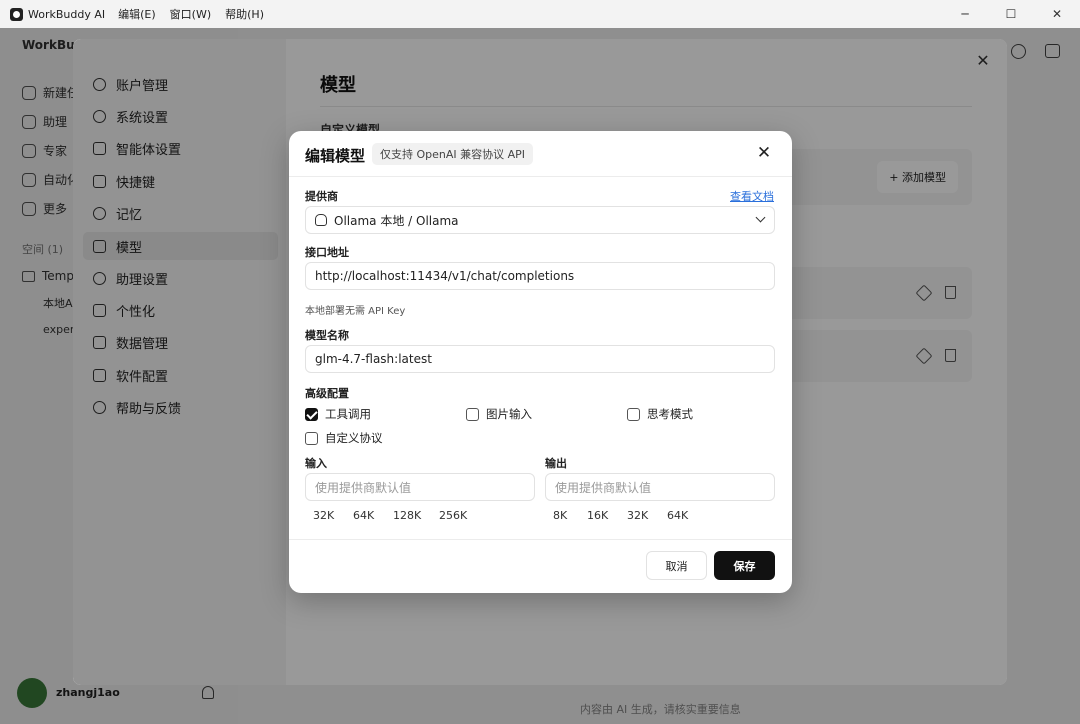 Image resolution: width=1080 pixels, height=724 pixels. I want to click on image-input-checkbox: 图片输入, so click(499, 414).